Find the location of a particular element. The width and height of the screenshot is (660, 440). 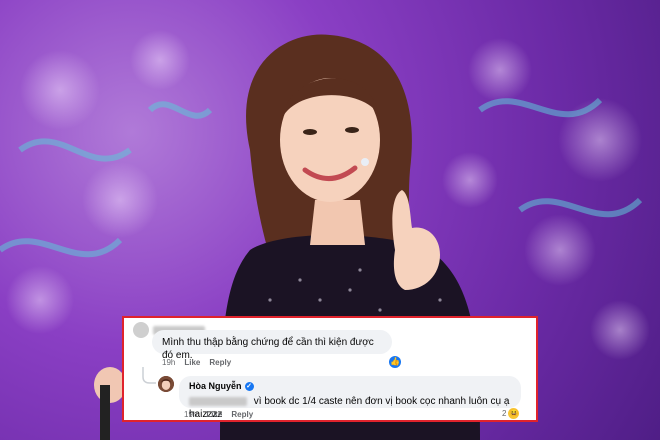

reply-reply-button: Reply is located at coordinates (242, 414).